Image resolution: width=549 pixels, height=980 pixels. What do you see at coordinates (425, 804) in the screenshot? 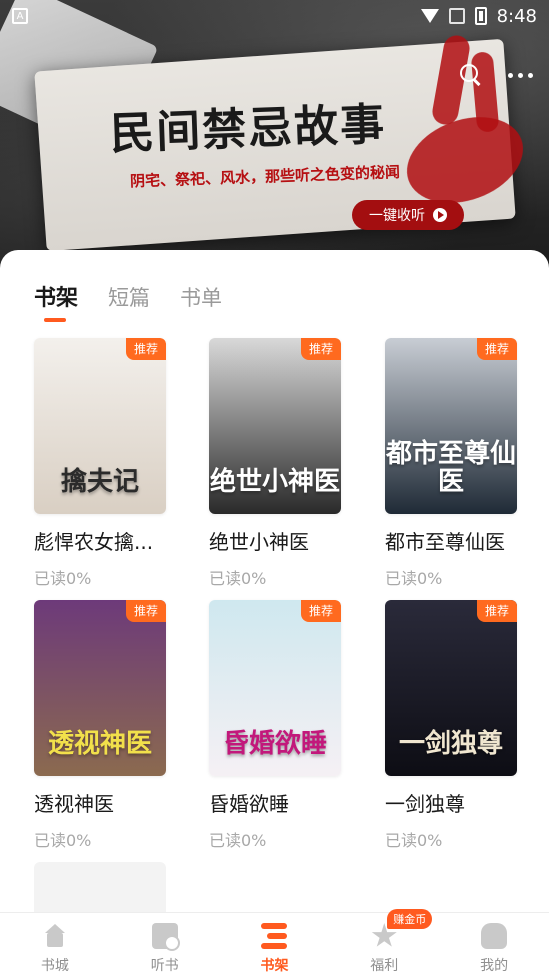
I see `book-title: 一剑独尊` at bounding box center [425, 804].